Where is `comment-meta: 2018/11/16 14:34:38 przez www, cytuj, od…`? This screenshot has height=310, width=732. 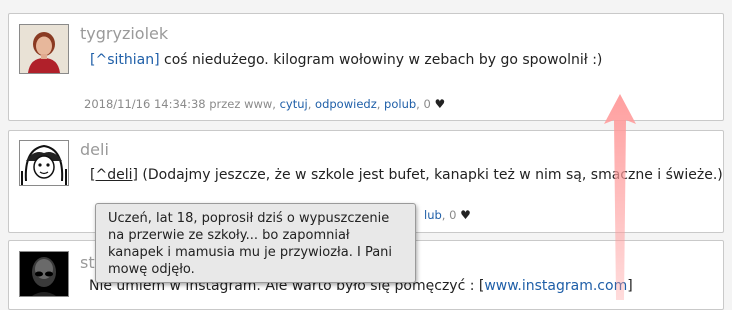 comment-meta: 2018/11/16 14:34:38 przez www, cytuj, od… is located at coordinates (265, 104).